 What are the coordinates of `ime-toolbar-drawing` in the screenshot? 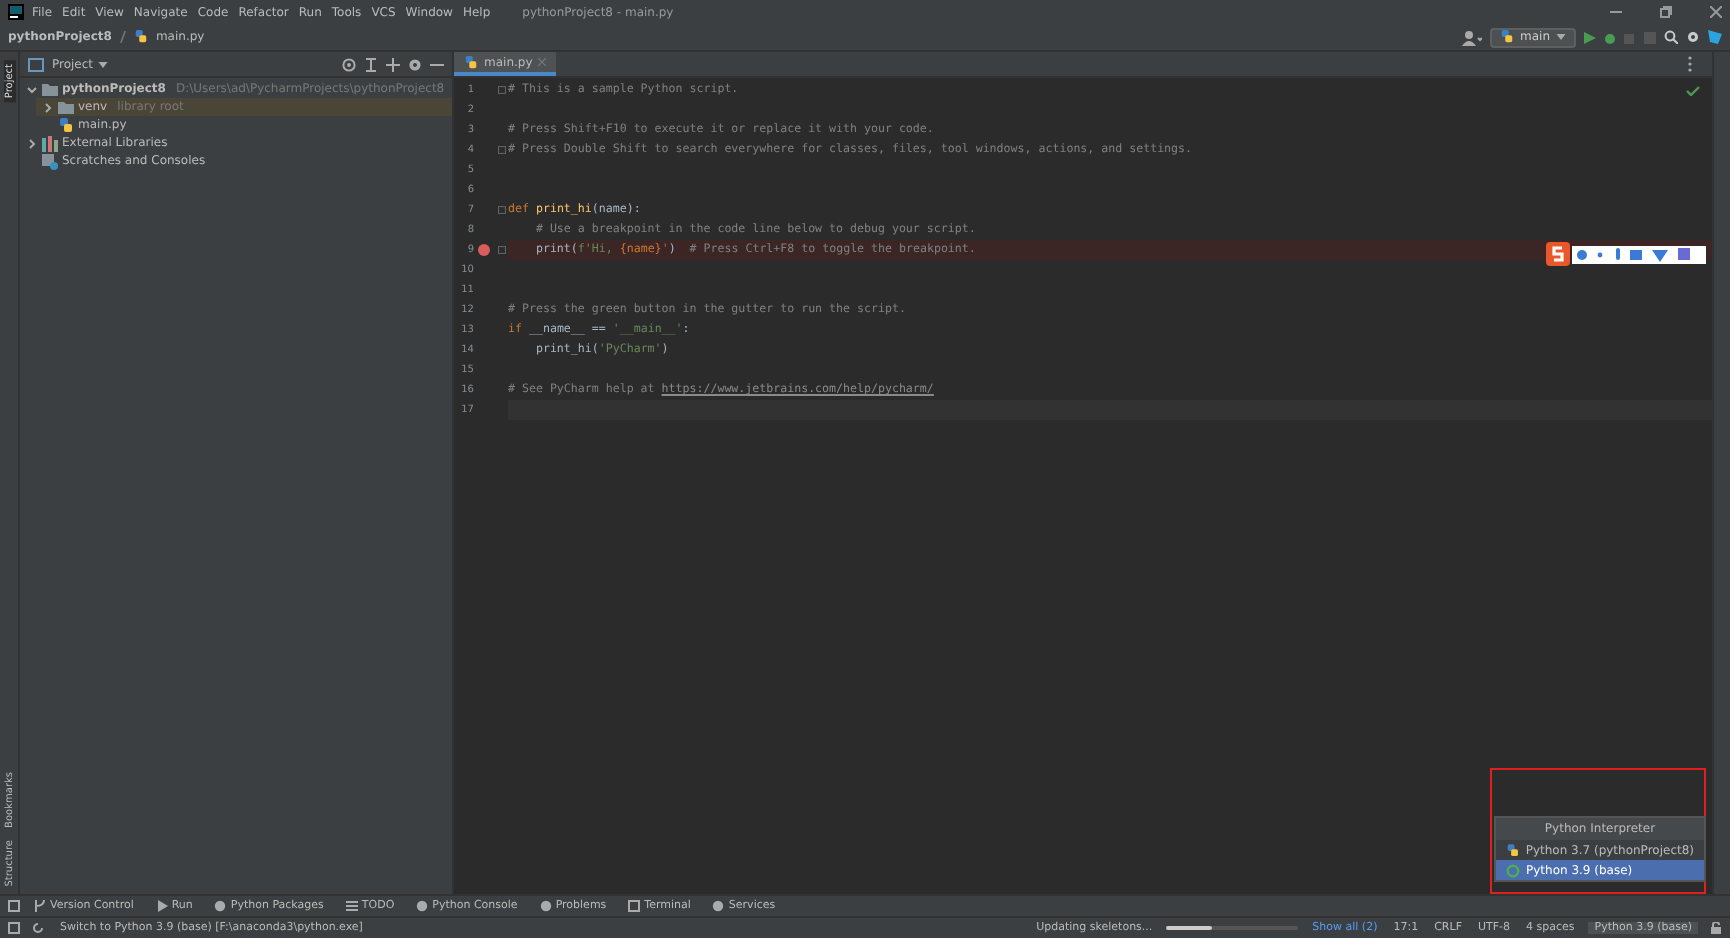 It's located at (1626, 254).